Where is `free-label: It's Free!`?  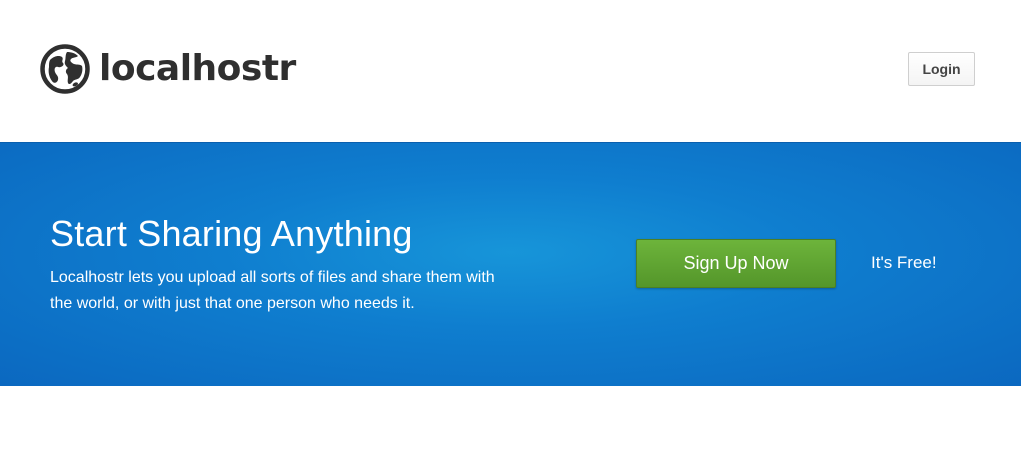
free-label: It's Free! is located at coordinates (904, 262).